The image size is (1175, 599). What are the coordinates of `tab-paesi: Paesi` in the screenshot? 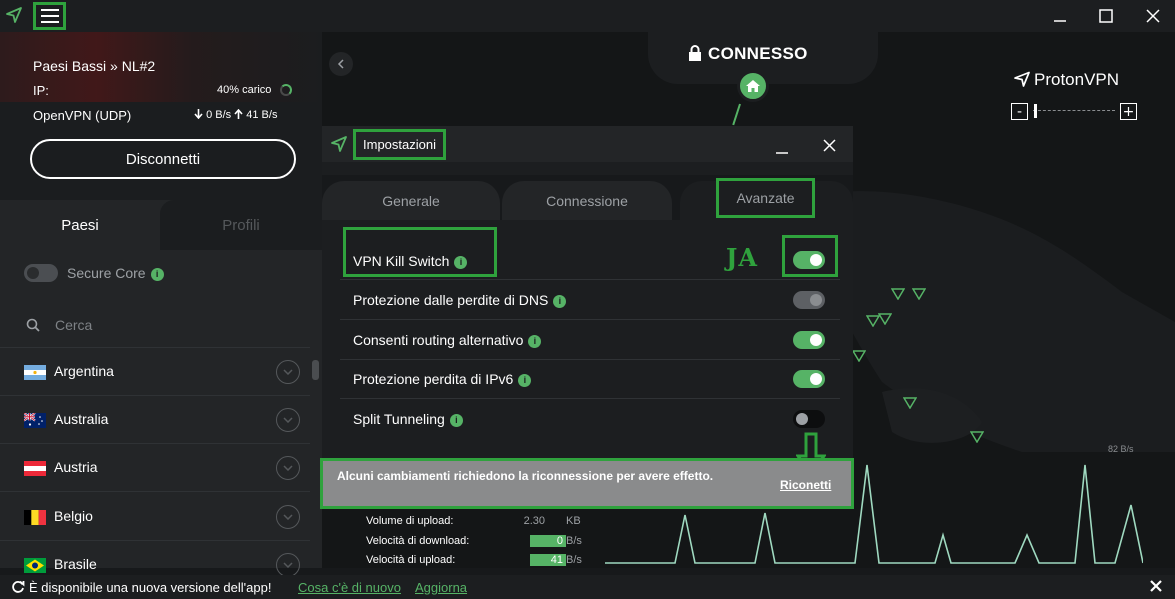 It's located at (80, 225).